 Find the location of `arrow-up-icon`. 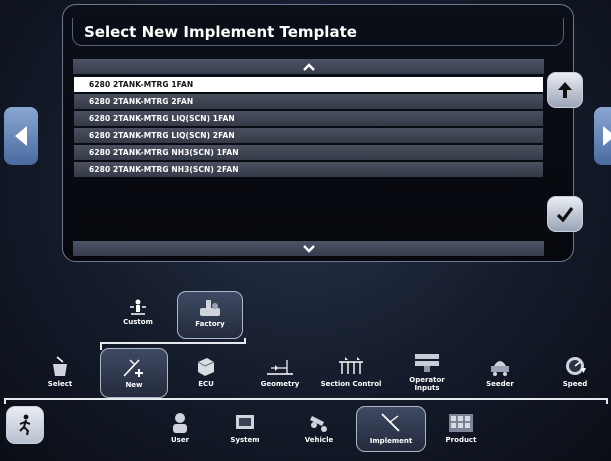

arrow-up-icon is located at coordinates (565, 90).